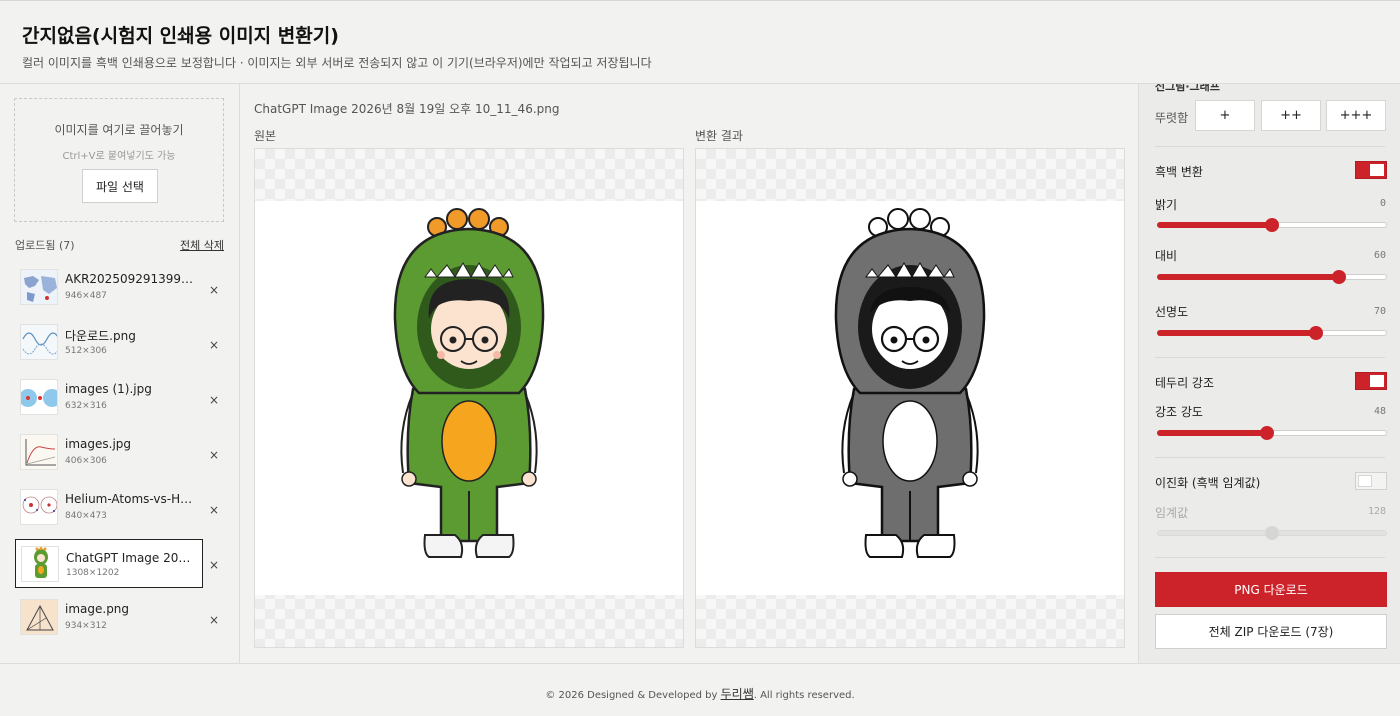 This screenshot has height=716, width=1400. Describe the element at coordinates (804, 695) in the screenshot. I see `footer-suffix: . All rights reserved.` at that location.